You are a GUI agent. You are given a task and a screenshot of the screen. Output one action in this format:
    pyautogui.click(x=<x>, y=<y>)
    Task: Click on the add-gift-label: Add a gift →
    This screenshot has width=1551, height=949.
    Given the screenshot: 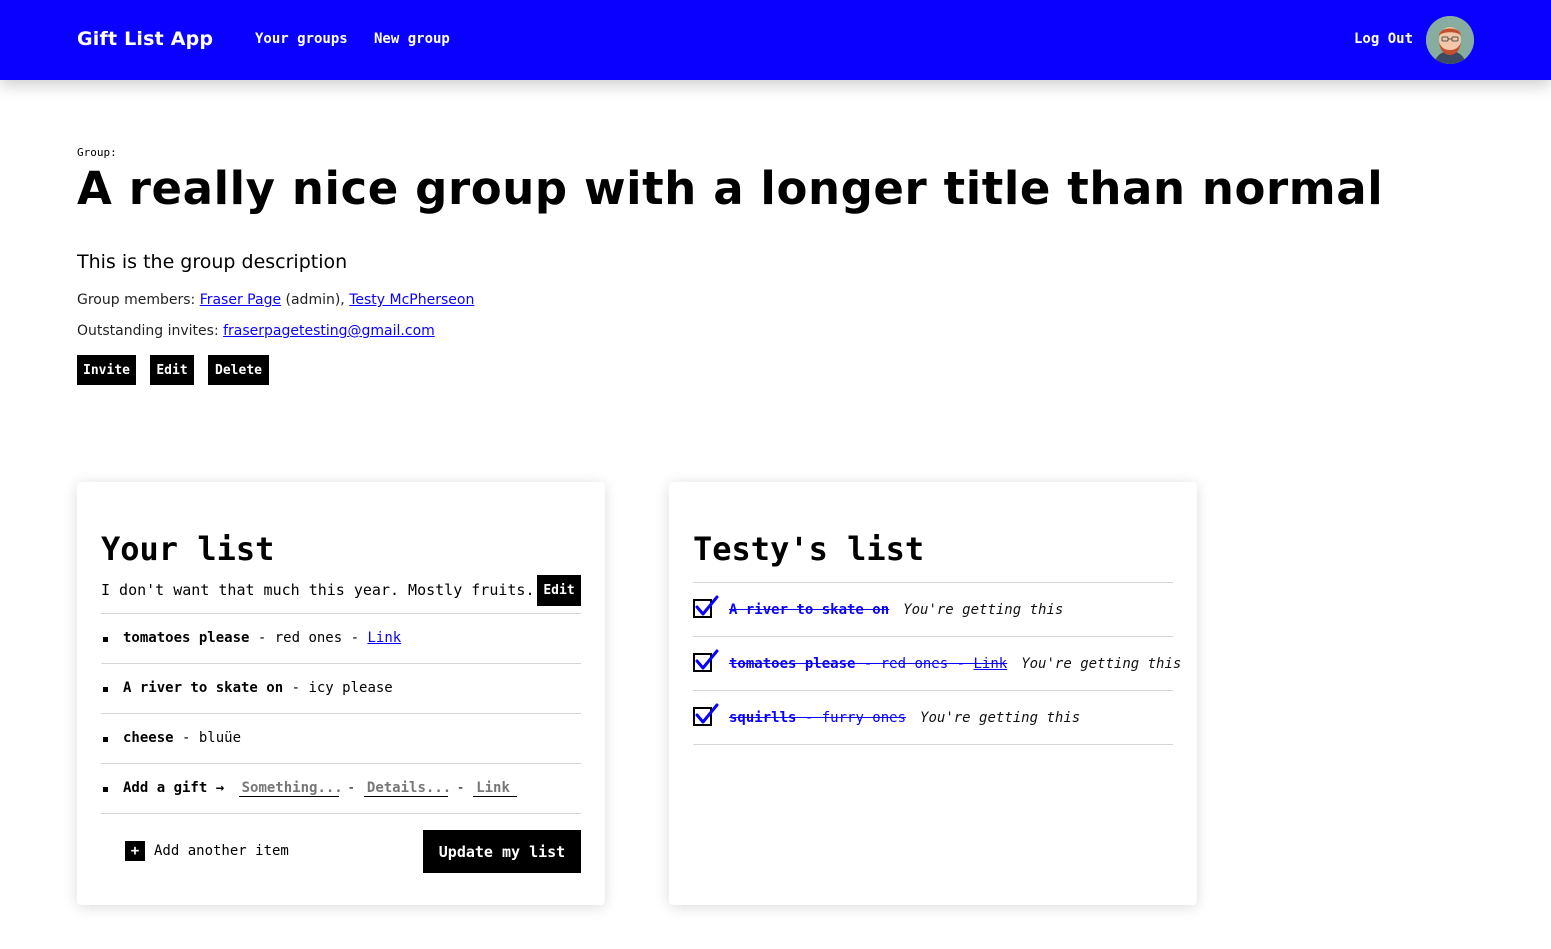 What is the action you would take?
    pyautogui.click(x=174, y=788)
    